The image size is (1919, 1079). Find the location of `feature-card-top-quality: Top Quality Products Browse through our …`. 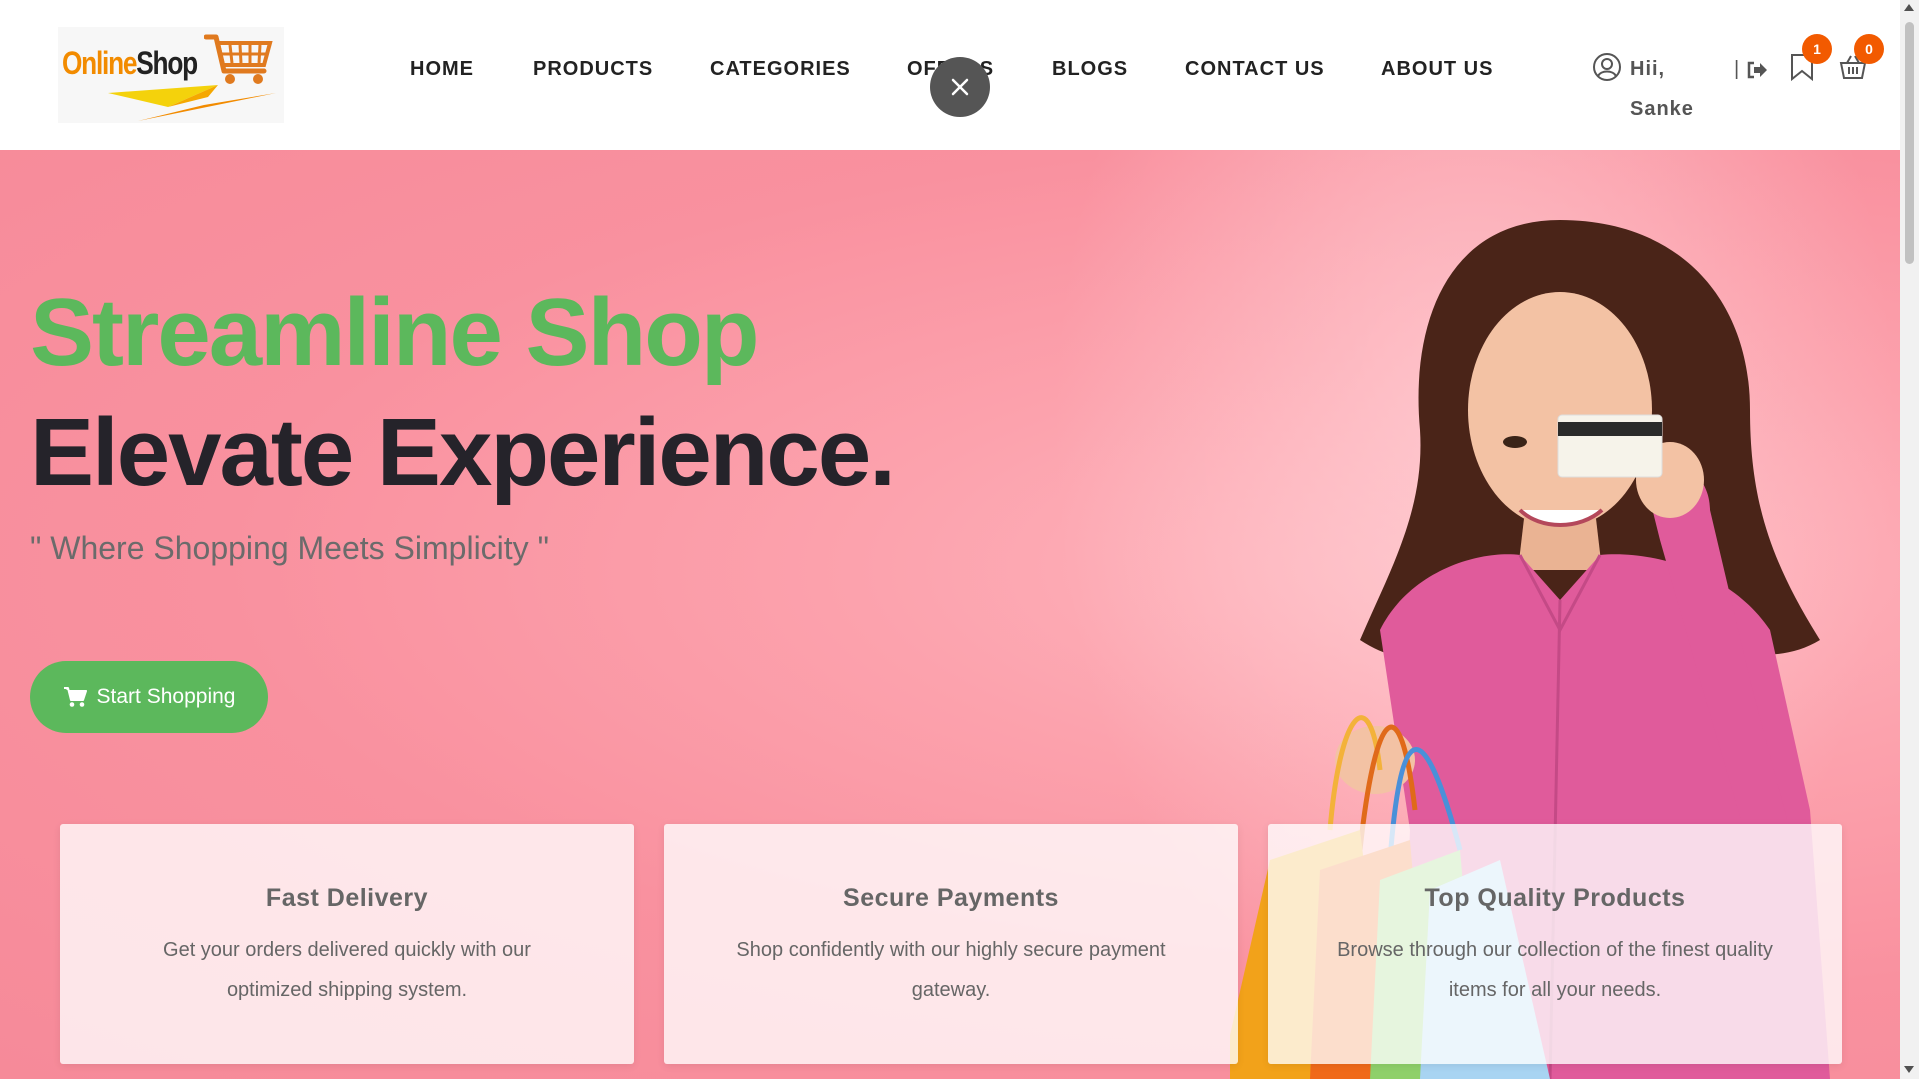

feature-card-top-quality: Top Quality Products Browse through our … is located at coordinates (1555, 944).